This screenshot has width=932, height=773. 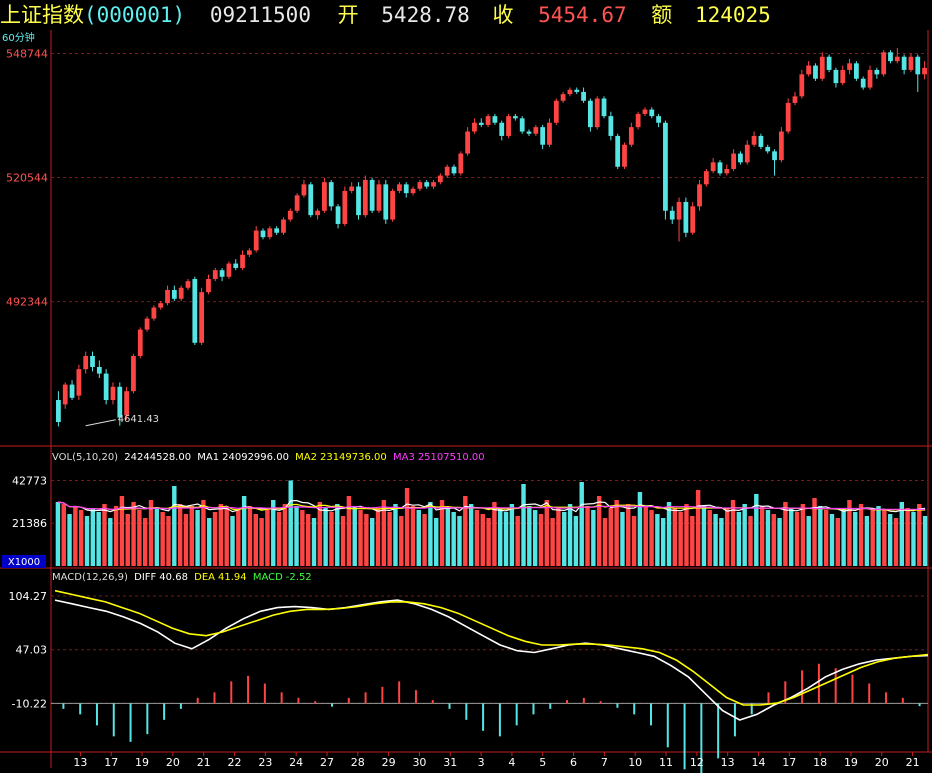 What do you see at coordinates (204, 577) in the screenshot?
I see `dea-label: DEA` at bounding box center [204, 577].